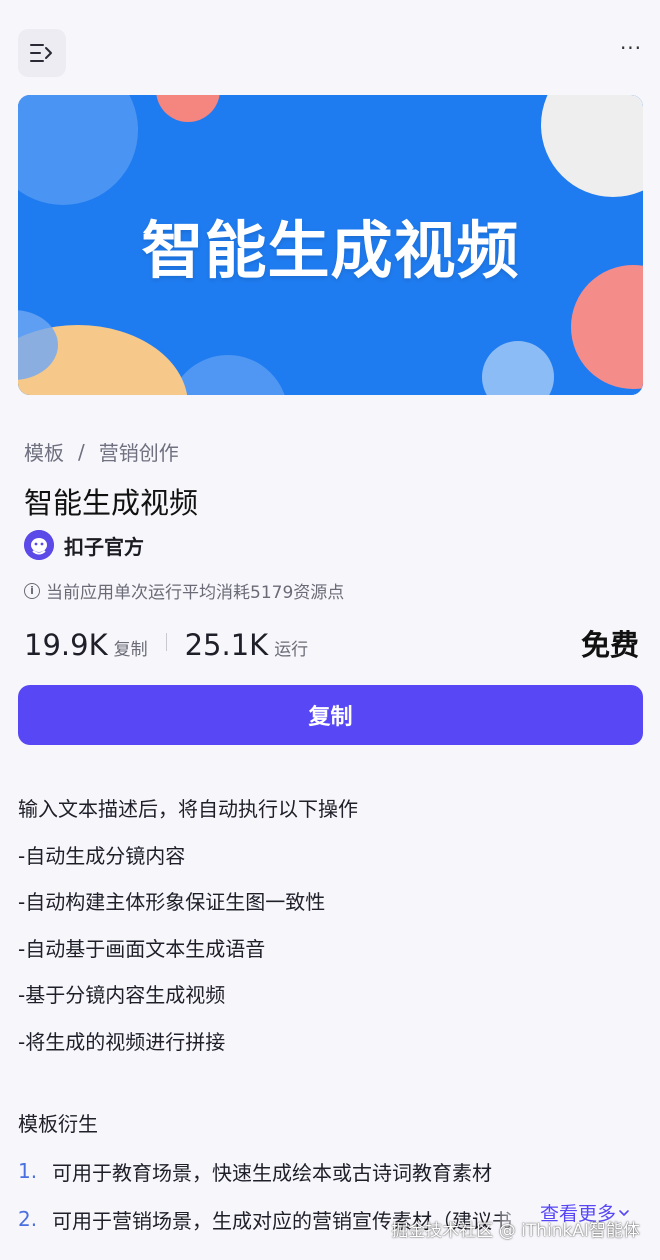 This screenshot has height=1260, width=660. I want to click on author-row: 扣子官方, so click(84, 545).